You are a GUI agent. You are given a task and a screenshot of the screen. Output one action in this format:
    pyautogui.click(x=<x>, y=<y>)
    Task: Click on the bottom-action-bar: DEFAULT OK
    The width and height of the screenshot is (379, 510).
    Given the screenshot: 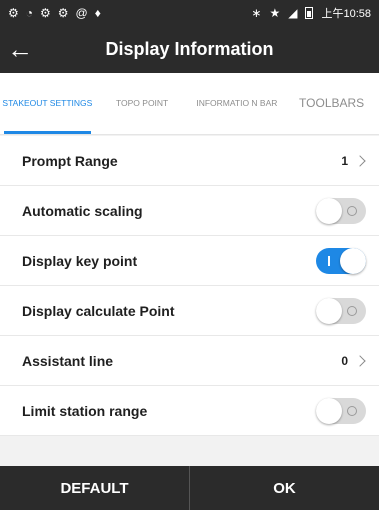 What is the action you would take?
    pyautogui.click(x=189, y=488)
    